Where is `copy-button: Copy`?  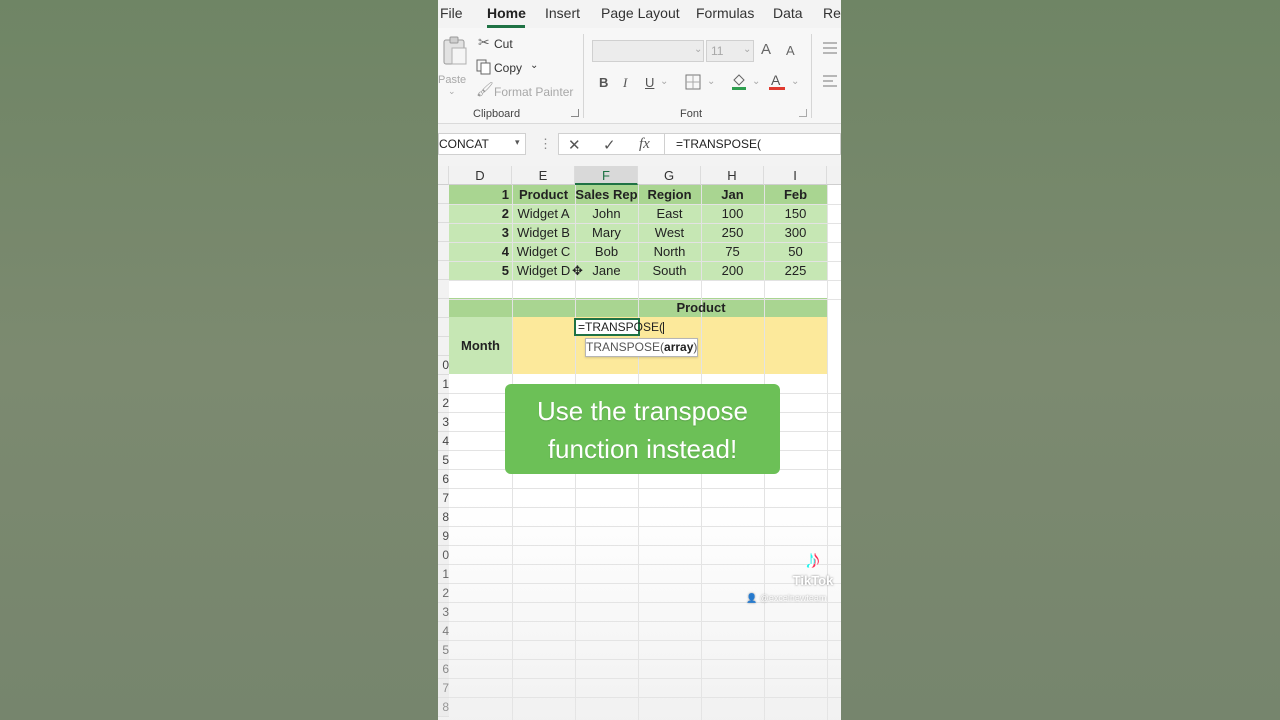
copy-button: Copy is located at coordinates (508, 68).